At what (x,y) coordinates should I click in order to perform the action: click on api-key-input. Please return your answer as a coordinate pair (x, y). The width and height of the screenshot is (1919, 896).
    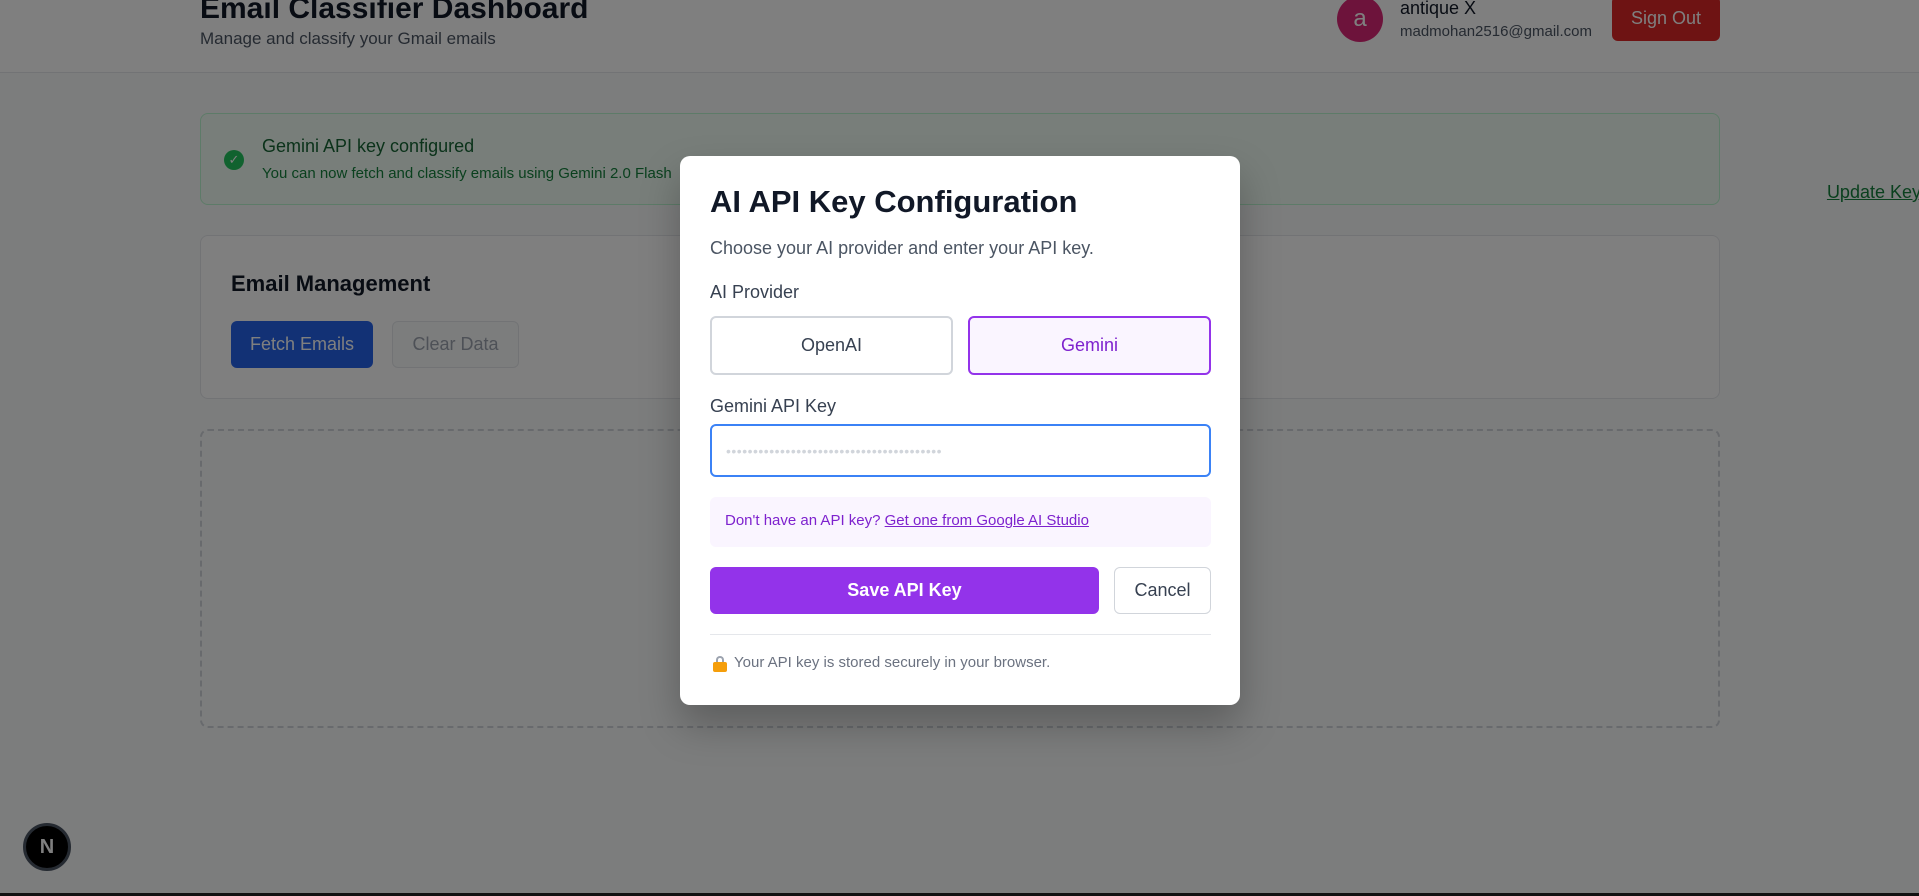
    Looking at the image, I should click on (960, 450).